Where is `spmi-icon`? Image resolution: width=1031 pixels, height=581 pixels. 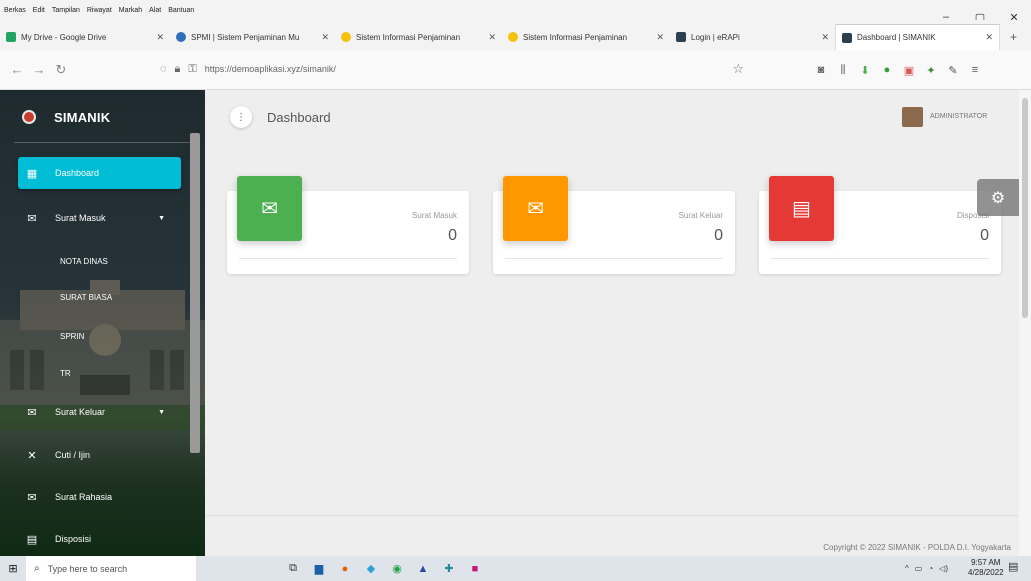
spmi-icon is located at coordinates (181, 37).